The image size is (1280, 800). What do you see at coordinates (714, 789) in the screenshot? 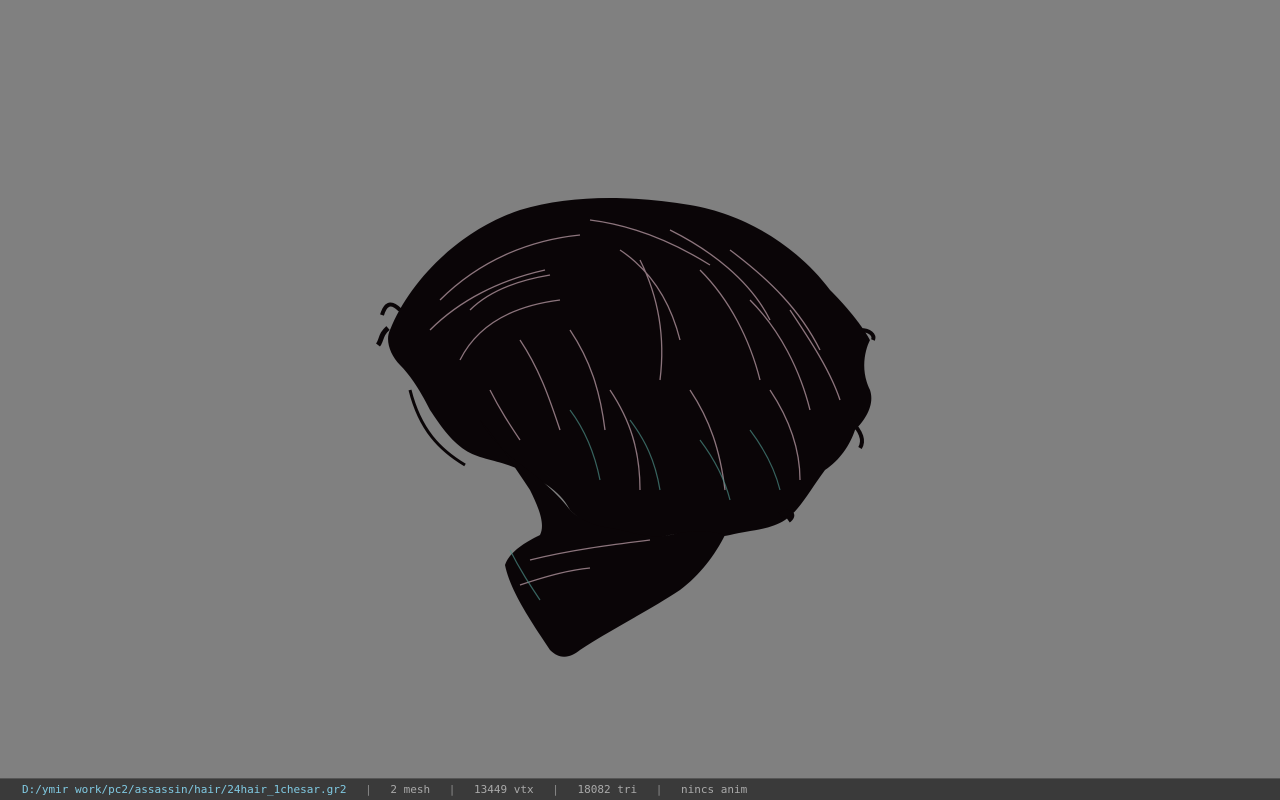
I see `anim-status-label: nincs anim` at bounding box center [714, 789].